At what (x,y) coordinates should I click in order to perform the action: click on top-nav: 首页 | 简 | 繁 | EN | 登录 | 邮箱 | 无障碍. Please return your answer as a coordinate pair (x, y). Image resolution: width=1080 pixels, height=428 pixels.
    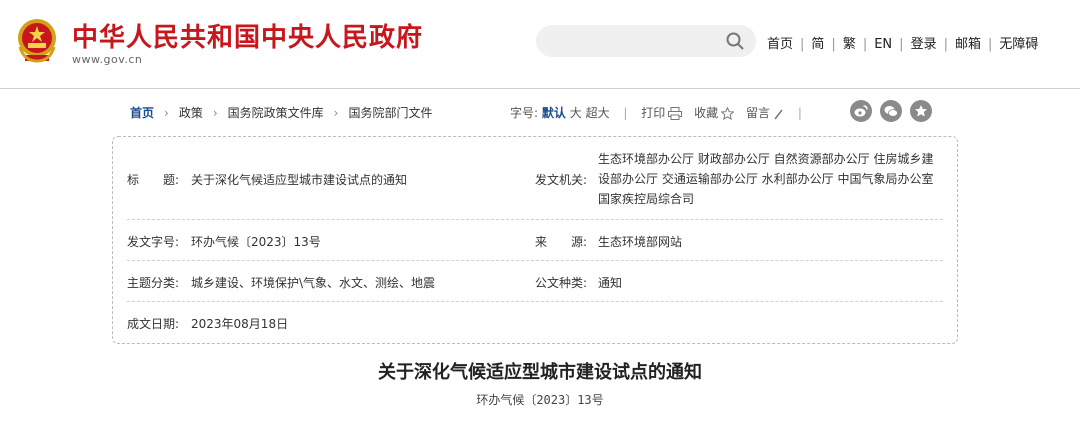
    Looking at the image, I should click on (902, 42).